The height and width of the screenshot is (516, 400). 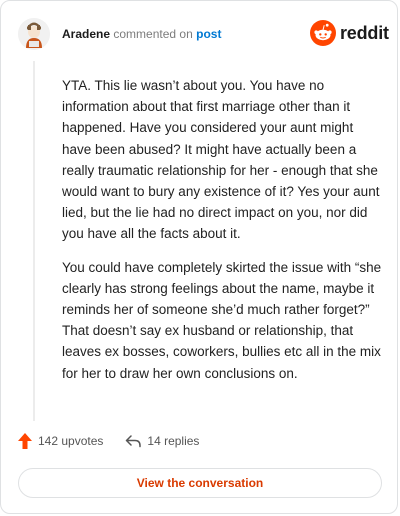 I want to click on upvote-button: 142 upvotes, so click(x=60, y=441).